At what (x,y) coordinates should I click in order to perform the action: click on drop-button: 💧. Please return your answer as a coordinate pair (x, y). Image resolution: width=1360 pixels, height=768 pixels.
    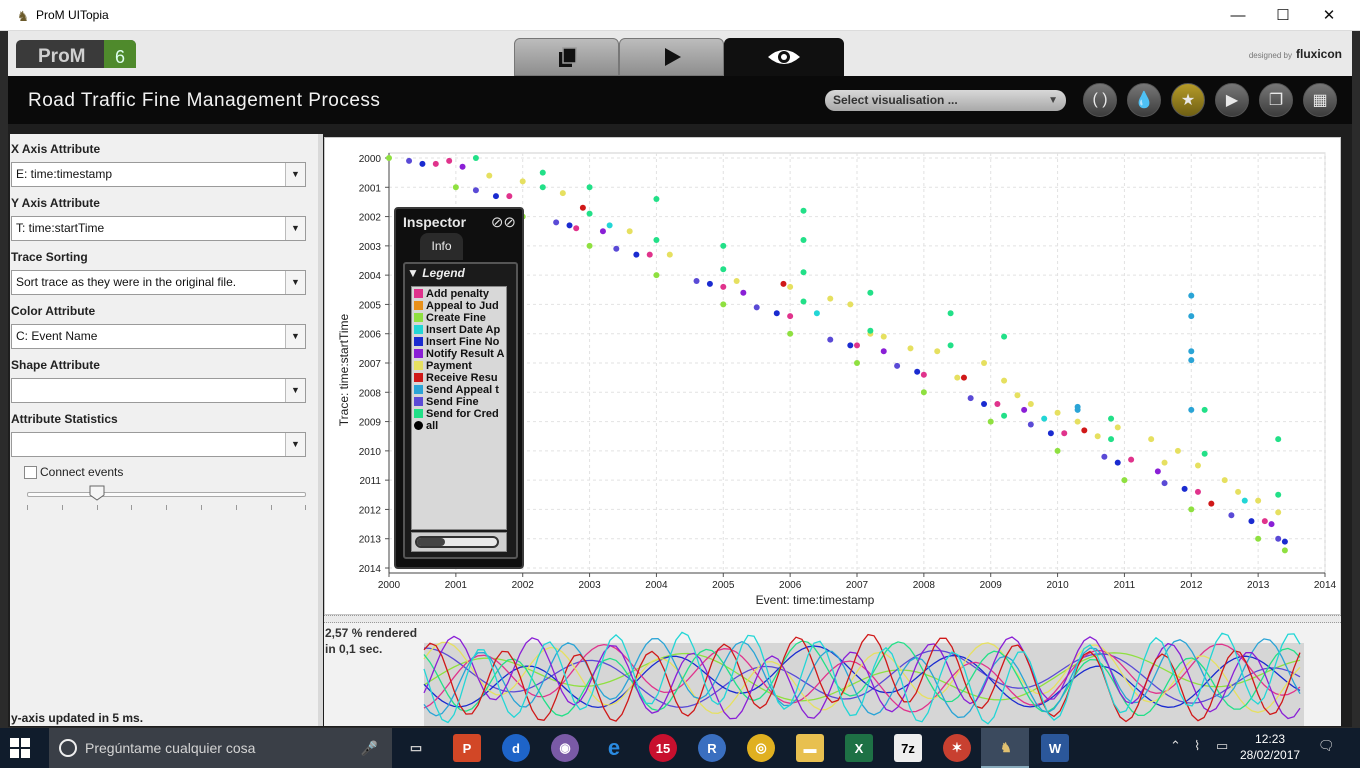
    Looking at the image, I should click on (1144, 100).